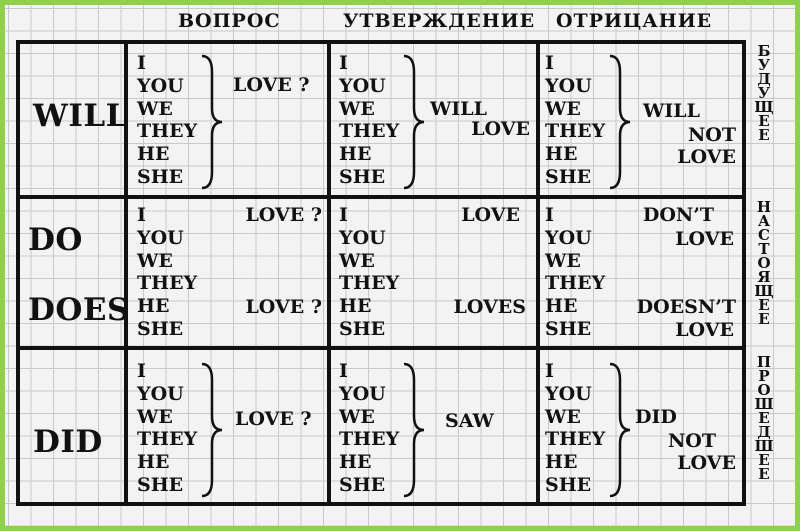 The image size is (800, 531). What do you see at coordinates (764, 264) in the screenshot?
I see `side-label-present: Н А С Т О Я Щ Е Е` at bounding box center [764, 264].